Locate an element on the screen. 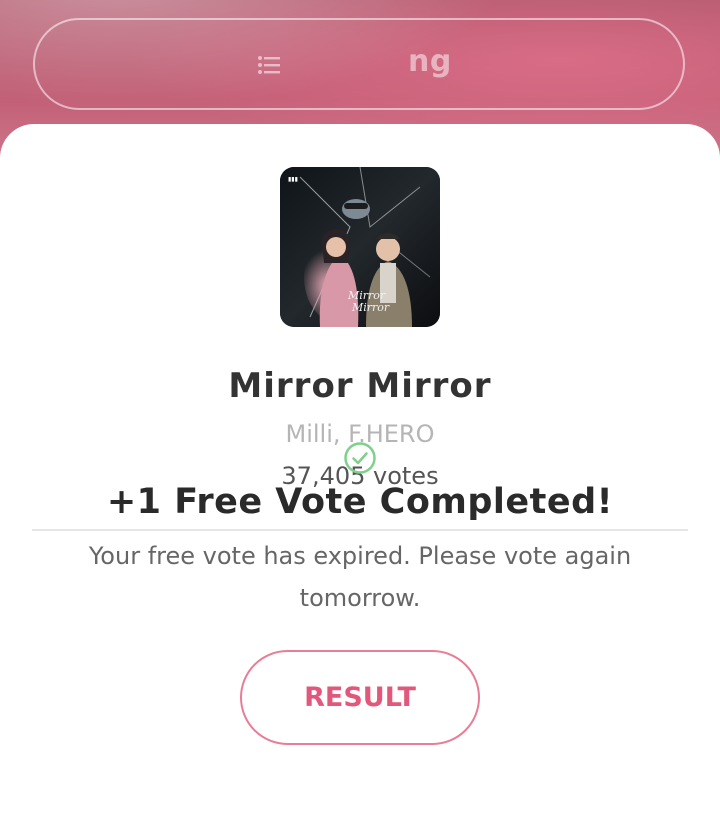 This screenshot has height=822, width=720. list-icon is located at coordinates (269, 65).